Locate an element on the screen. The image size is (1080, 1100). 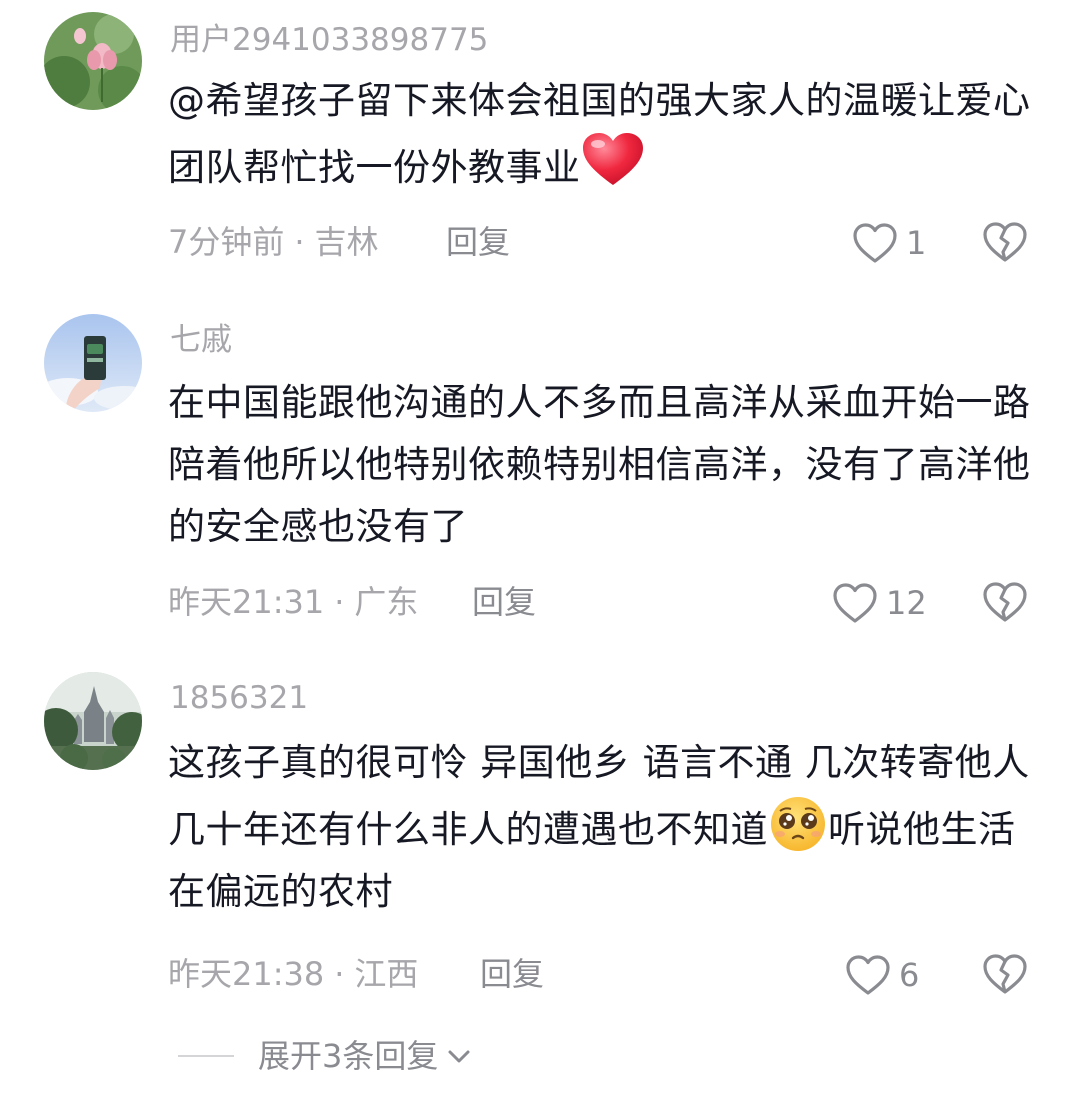
like-button: 1 is located at coordinates (889, 243).